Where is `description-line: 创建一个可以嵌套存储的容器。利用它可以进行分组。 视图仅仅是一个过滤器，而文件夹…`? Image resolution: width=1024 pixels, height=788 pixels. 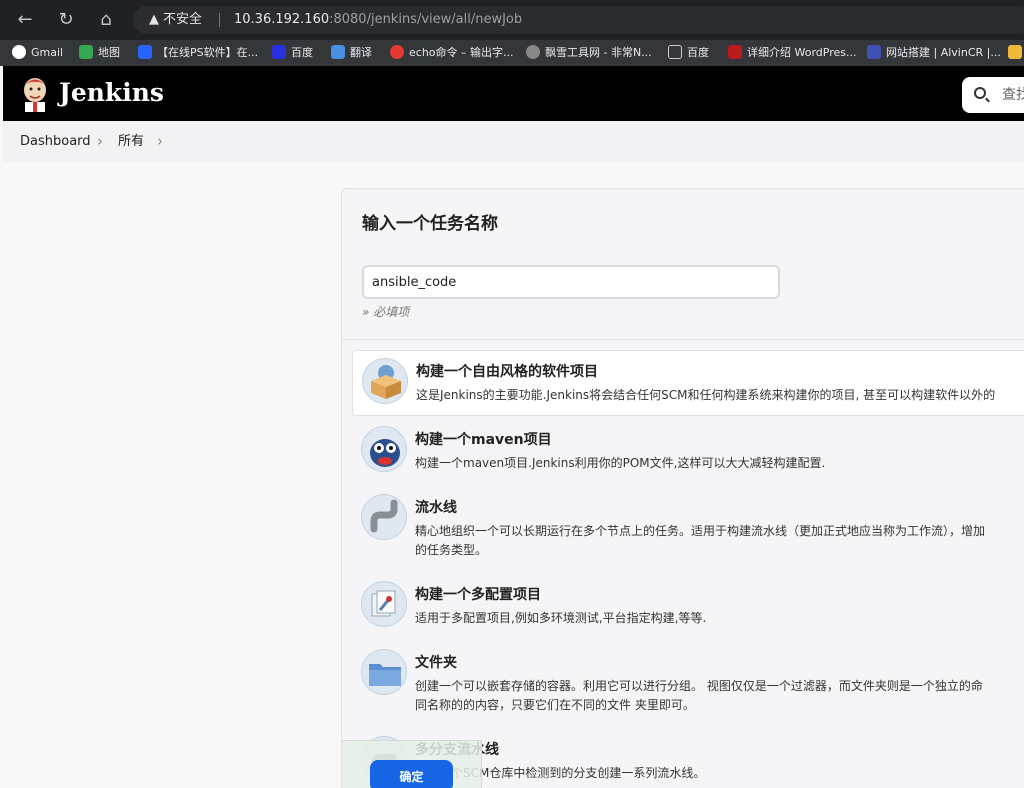 description-line: 创建一个可以嵌套存储的容器。利用它可以进行分组。 视图仅仅是一个过滤器，而文件夹… is located at coordinates (699, 686).